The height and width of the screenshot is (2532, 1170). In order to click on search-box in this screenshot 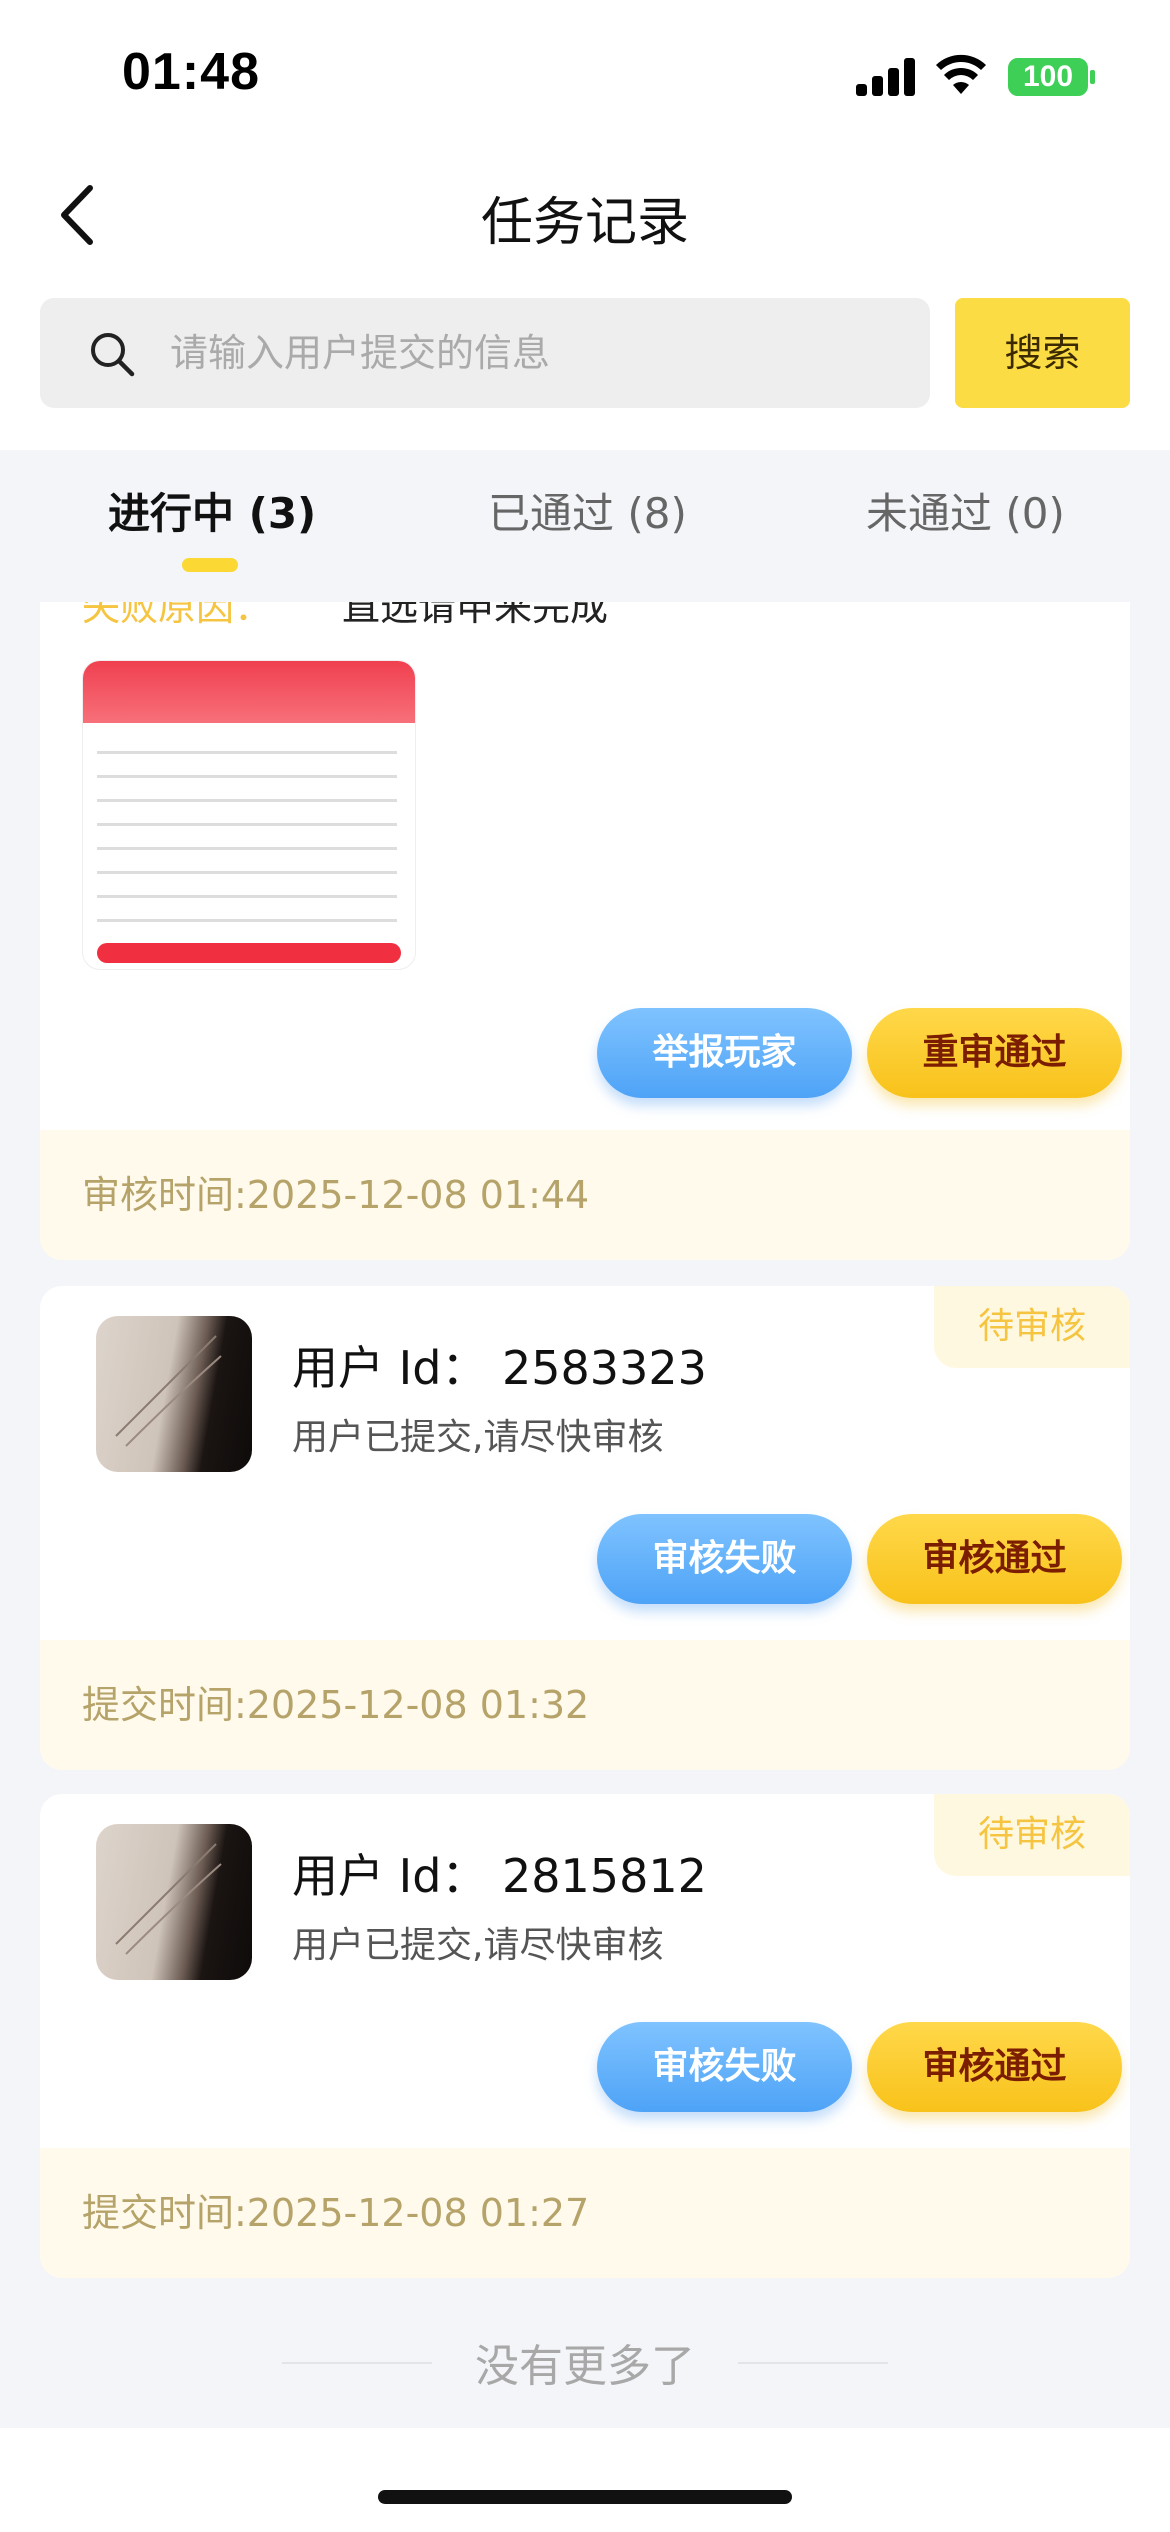, I will do `click(485, 353)`.